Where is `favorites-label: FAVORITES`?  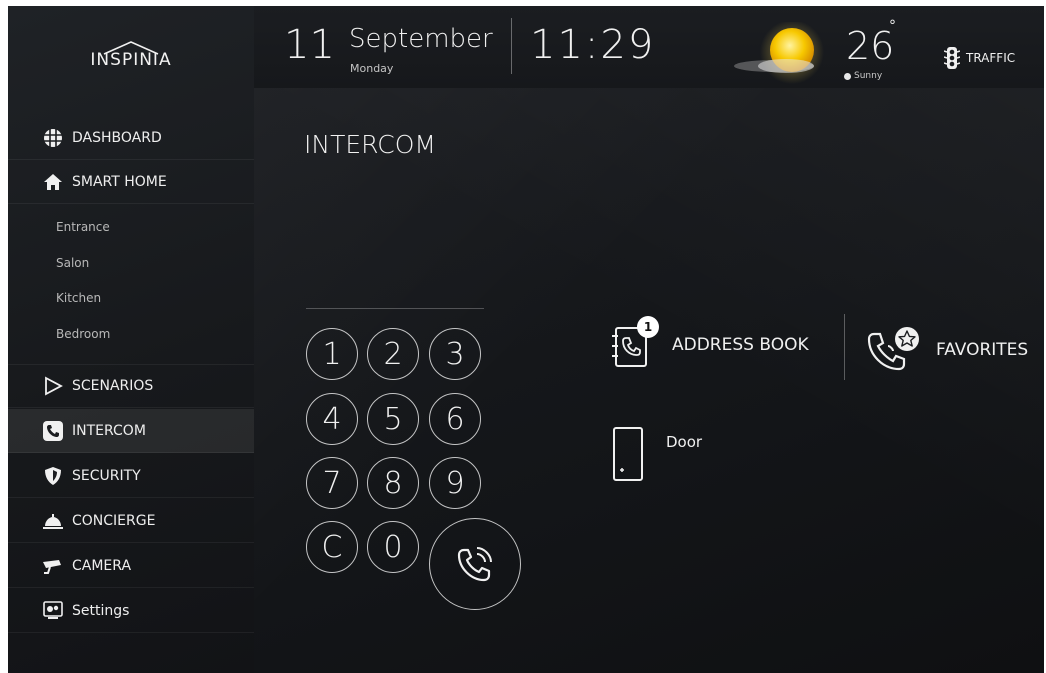
favorites-label: FAVORITES is located at coordinates (982, 350).